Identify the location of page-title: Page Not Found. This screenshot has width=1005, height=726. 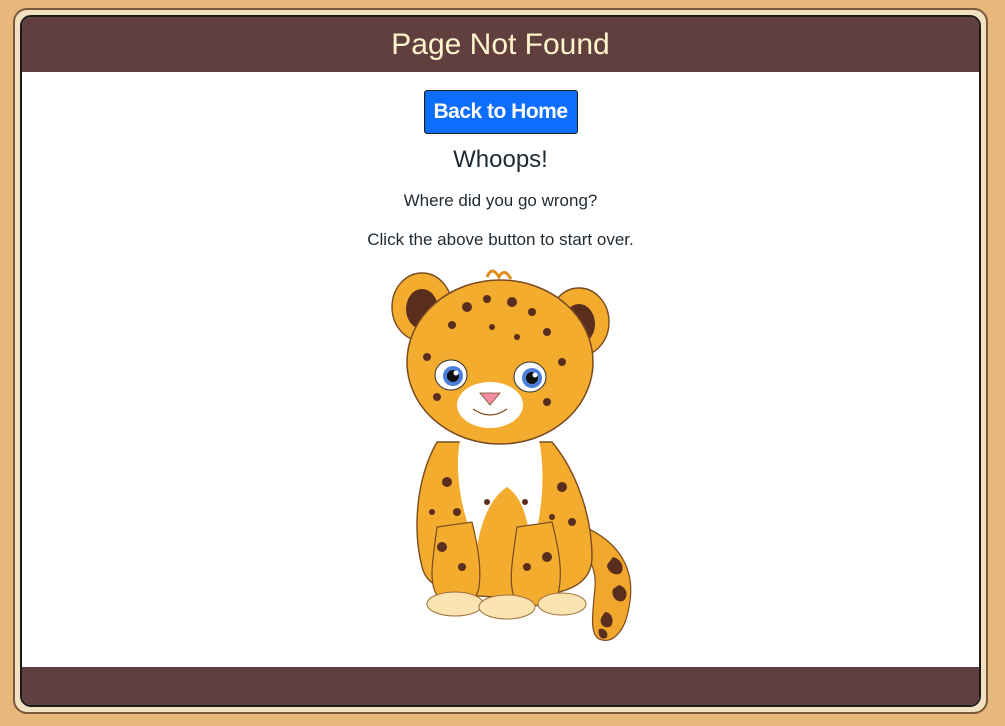
(500, 44).